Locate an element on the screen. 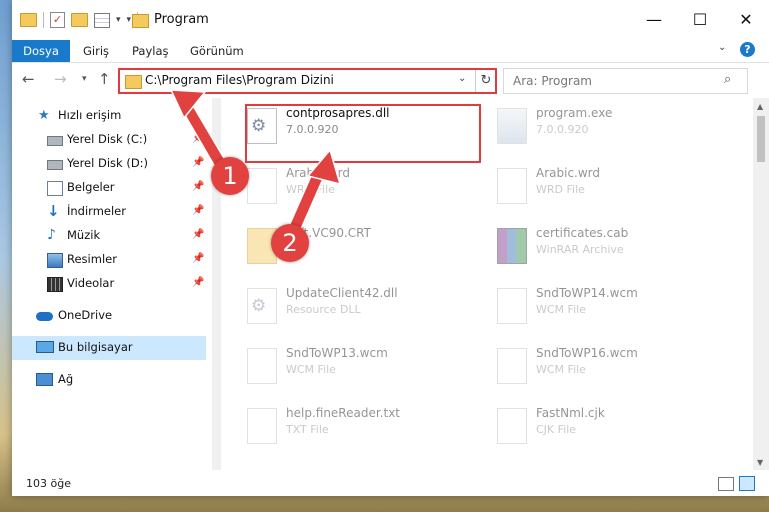  music-icon: ♪ is located at coordinates (51, 235).